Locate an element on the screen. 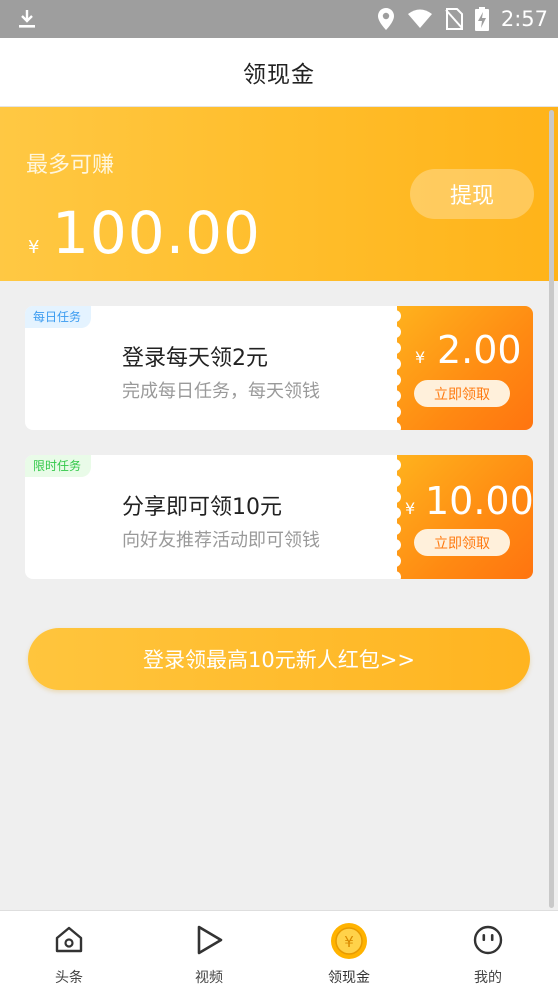 This screenshot has width=558, height=994. nav-item-mine: 我的 is located at coordinates (488, 952).